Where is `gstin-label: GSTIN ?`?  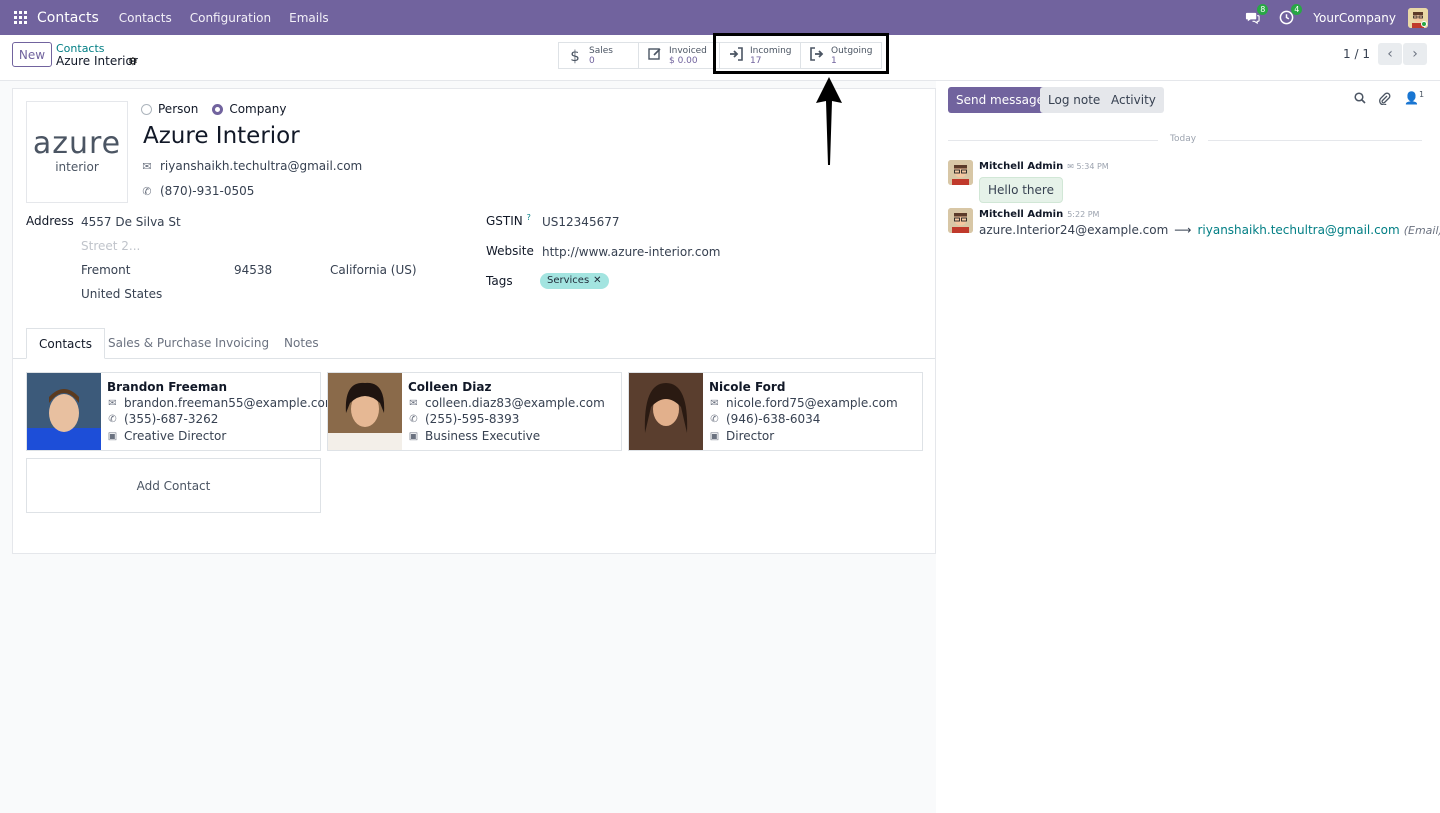 gstin-label: GSTIN ? is located at coordinates (508, 220).